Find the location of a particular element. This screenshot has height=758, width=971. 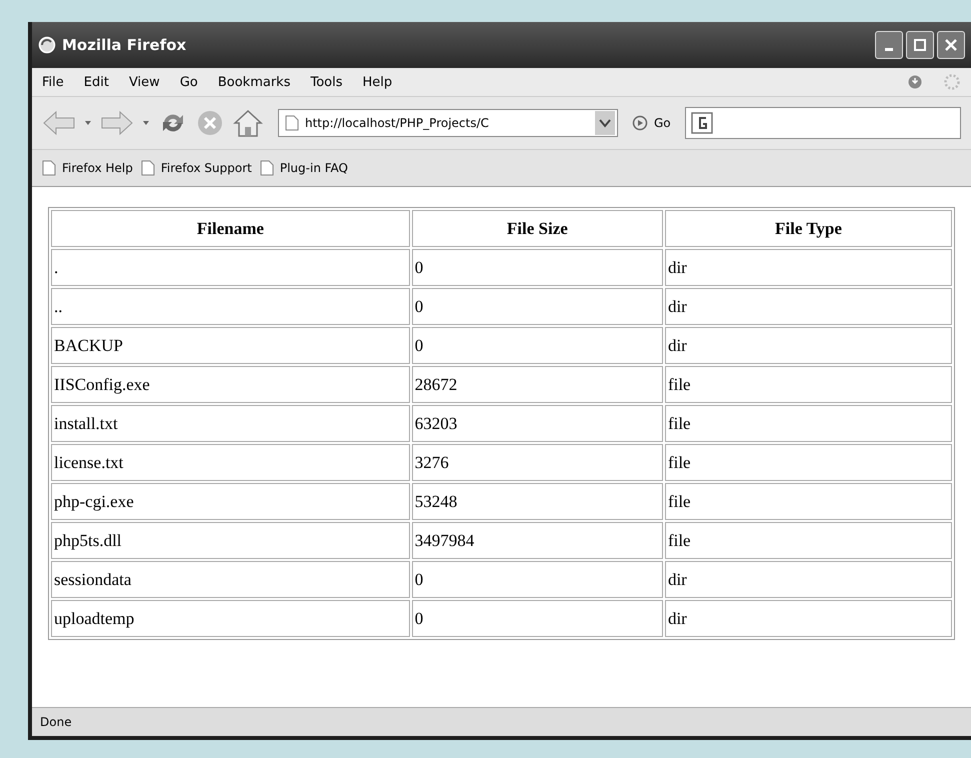

maximize-button is located at coordinates (920, 45).